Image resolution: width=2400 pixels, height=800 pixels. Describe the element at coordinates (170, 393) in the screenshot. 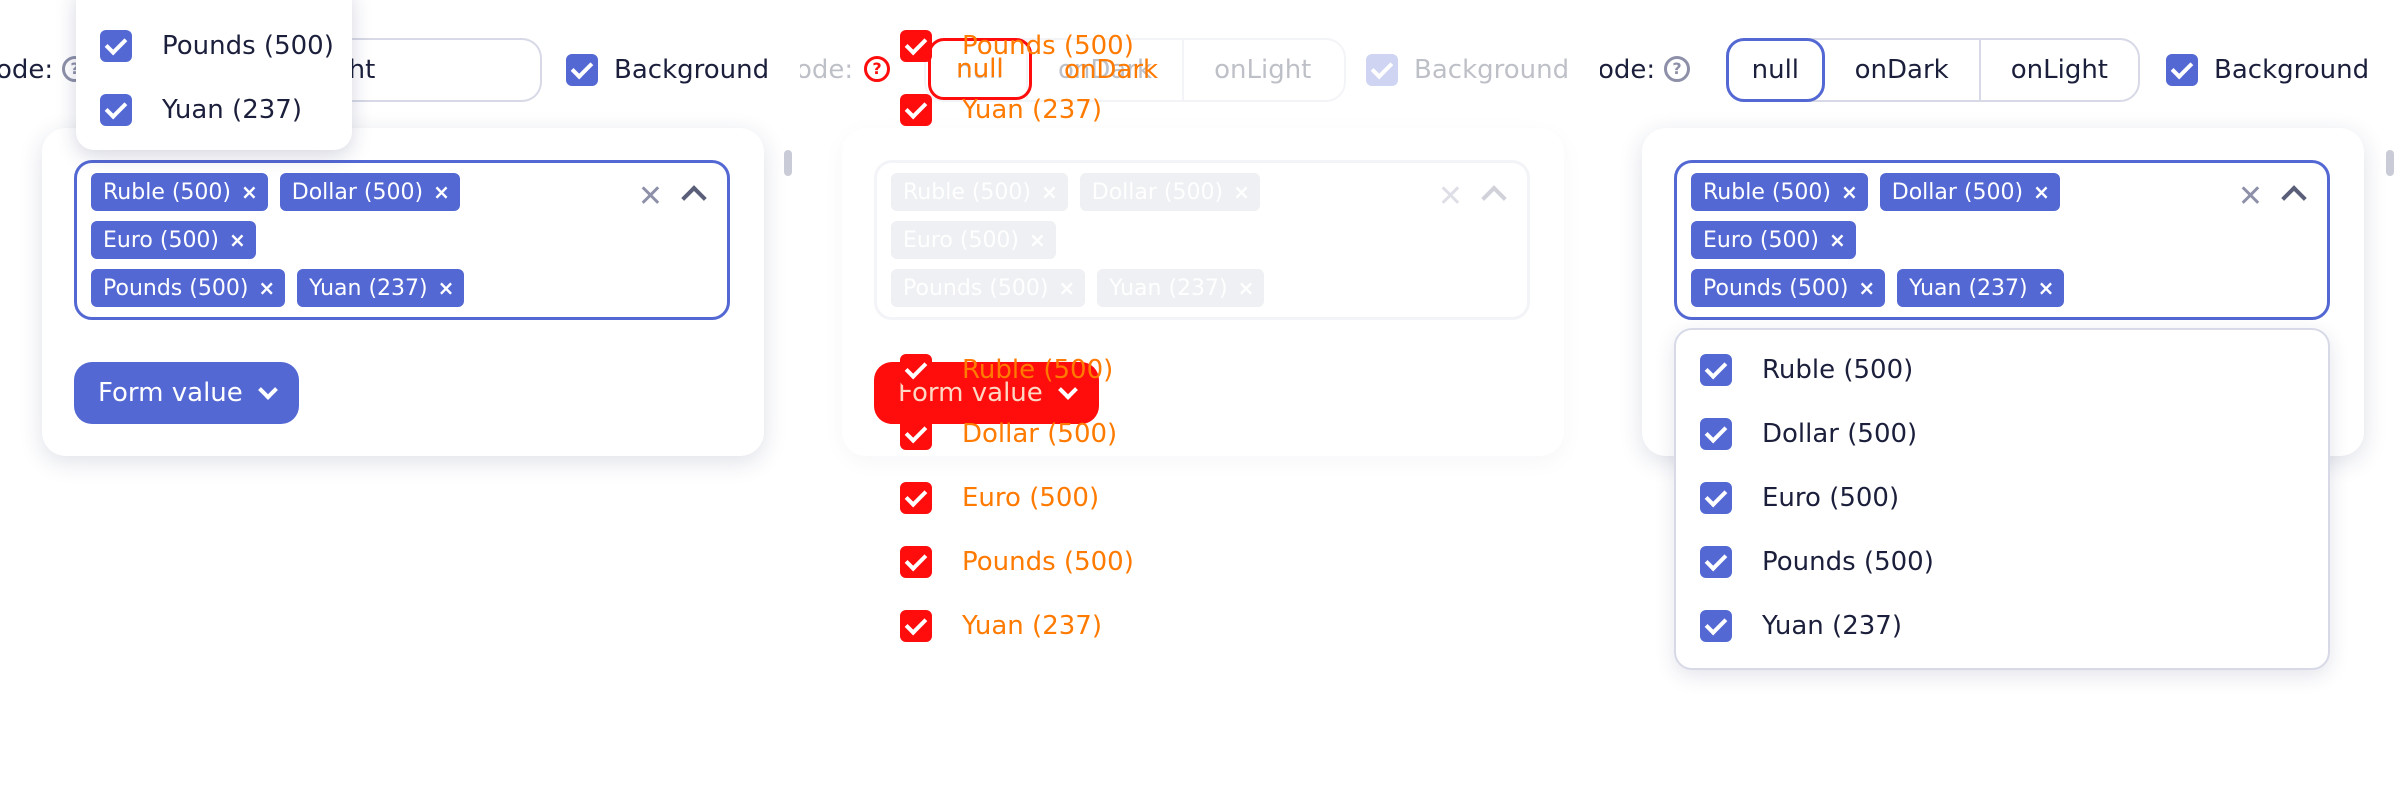

I see `form-value-label: Form value` at that location.